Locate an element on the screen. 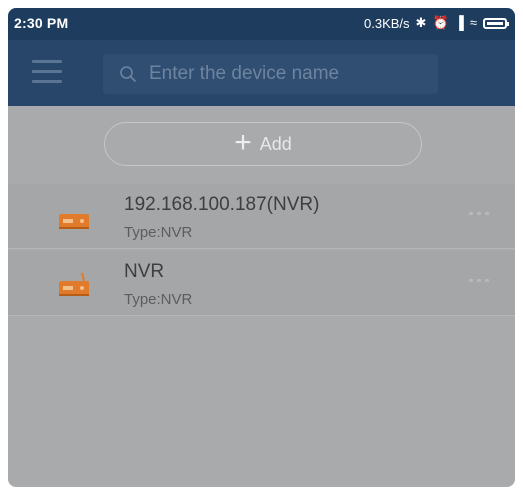  add-button-label: Add is located at coordinates (275, 143).